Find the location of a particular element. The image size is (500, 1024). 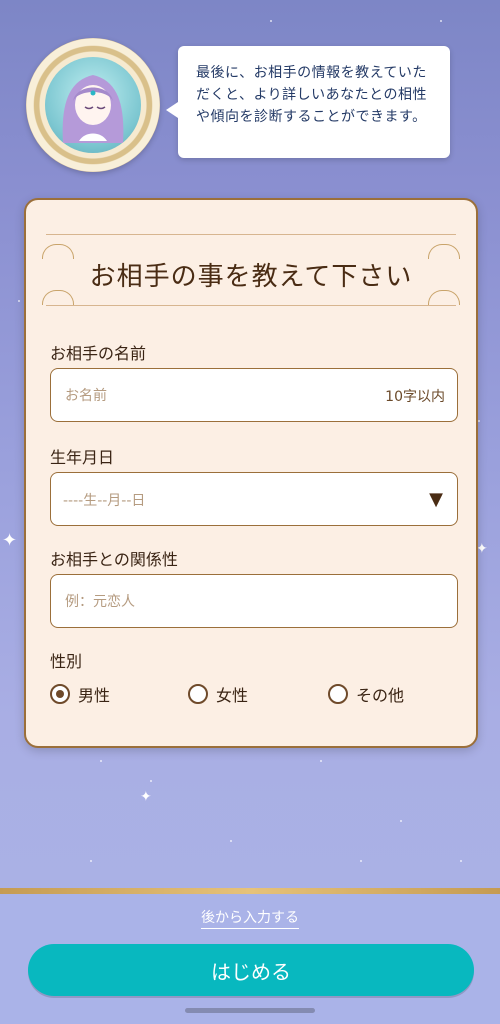

enter-later-link: 後から入力する is located at coordinates (250, 918).